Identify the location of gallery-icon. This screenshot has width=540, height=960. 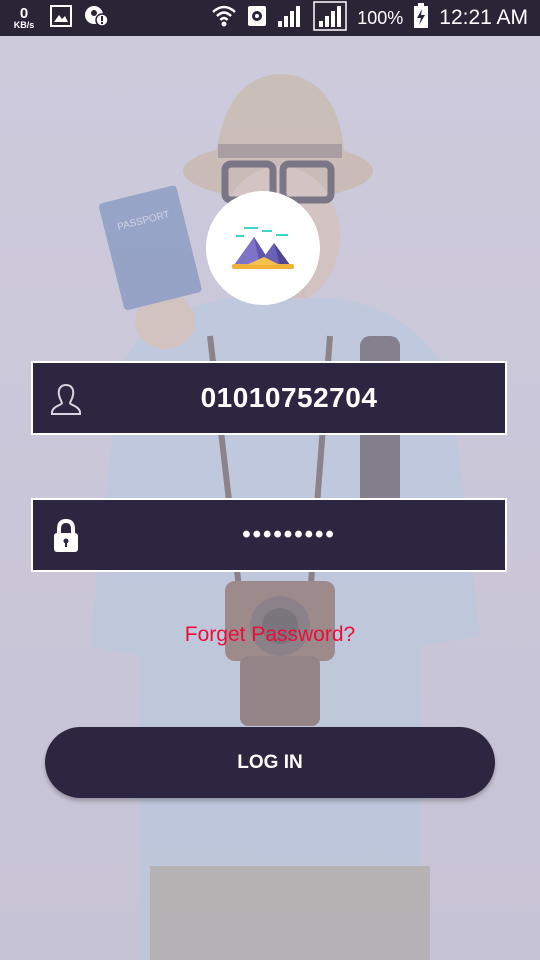
(61, 18).